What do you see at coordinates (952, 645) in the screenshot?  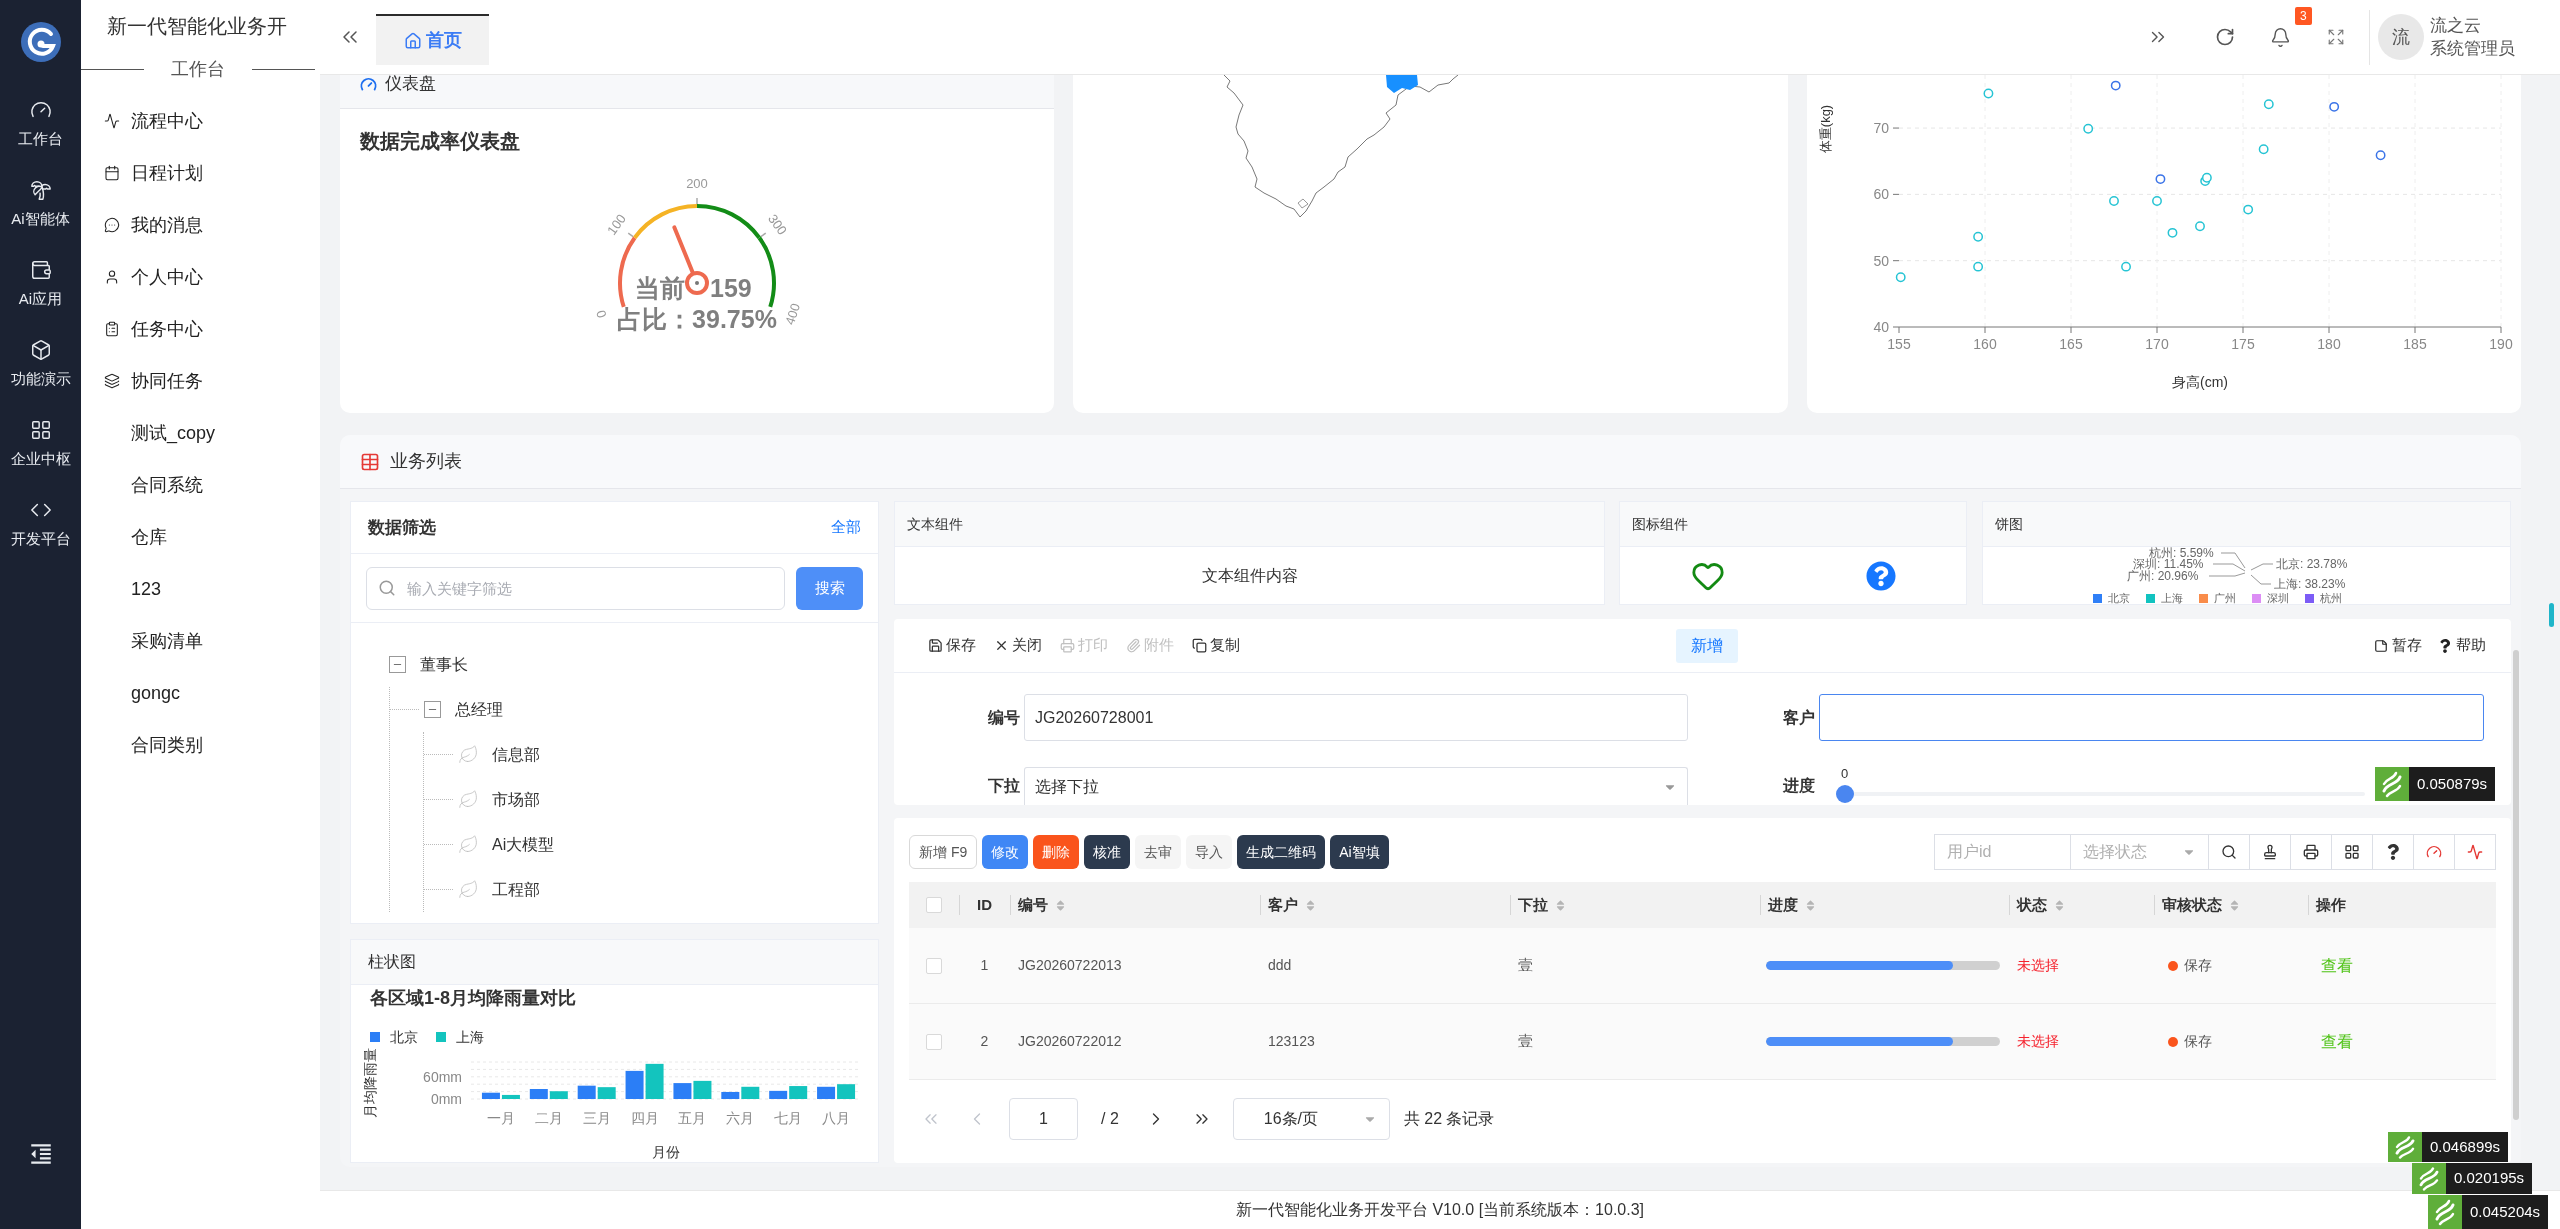 I see `save-button: 保存` at bounding box center [952, 645].